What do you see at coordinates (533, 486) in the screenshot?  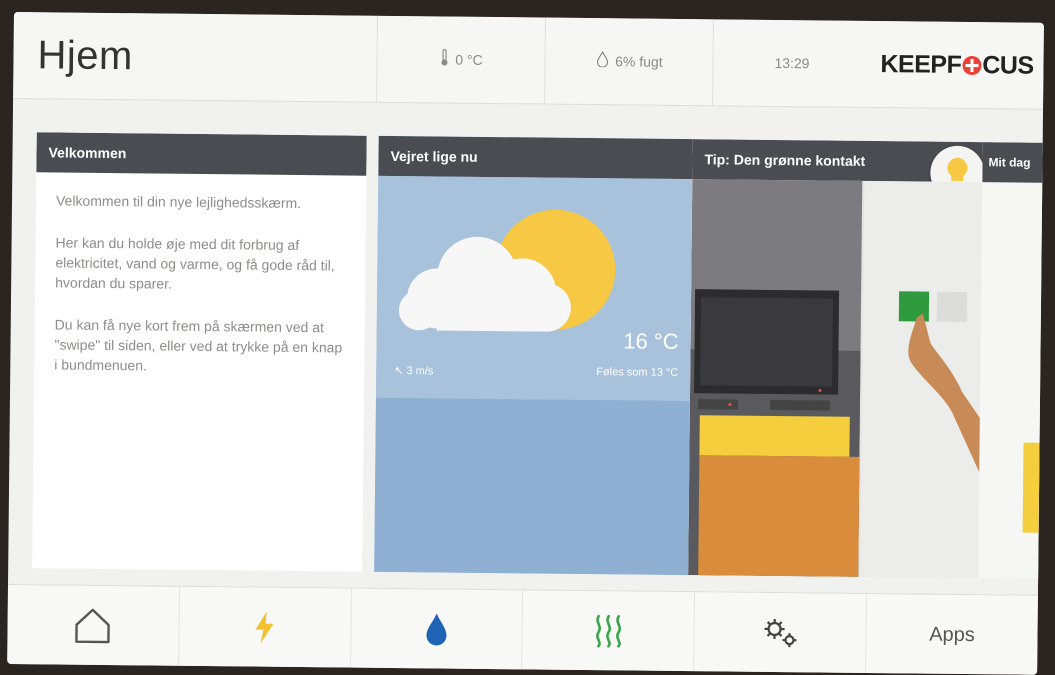 I see `weather-lower-panel` at bounding box center [533, 486].